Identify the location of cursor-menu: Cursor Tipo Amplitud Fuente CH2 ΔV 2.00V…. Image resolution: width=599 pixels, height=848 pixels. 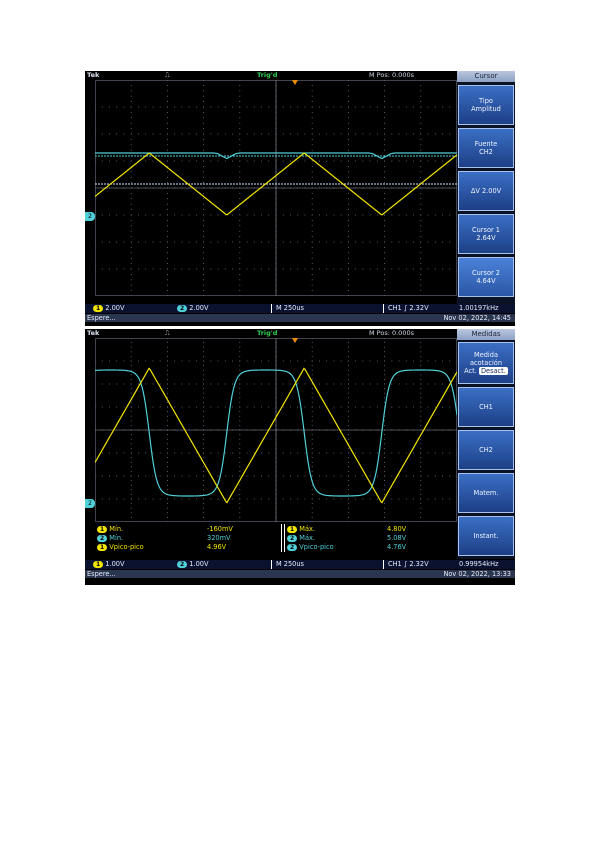
(486, 187).